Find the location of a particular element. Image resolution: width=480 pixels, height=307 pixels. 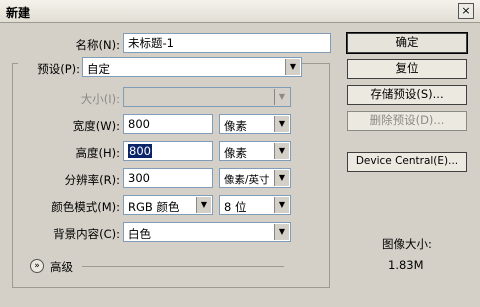

width-label: 宽度(W): is located at coordinates (96, 126).